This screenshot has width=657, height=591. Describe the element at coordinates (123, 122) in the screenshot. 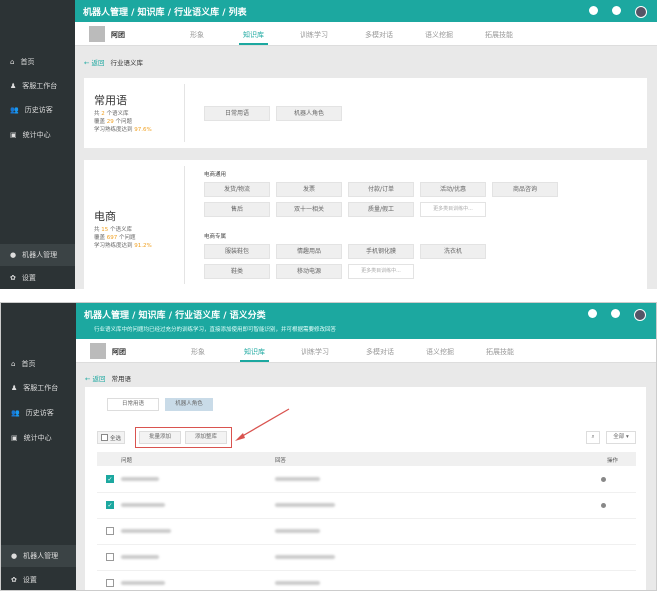

I see `card-stats: 共 2 个语义库 覆盖 29 个问题 学习熟练度达到 97.6%` at that location.